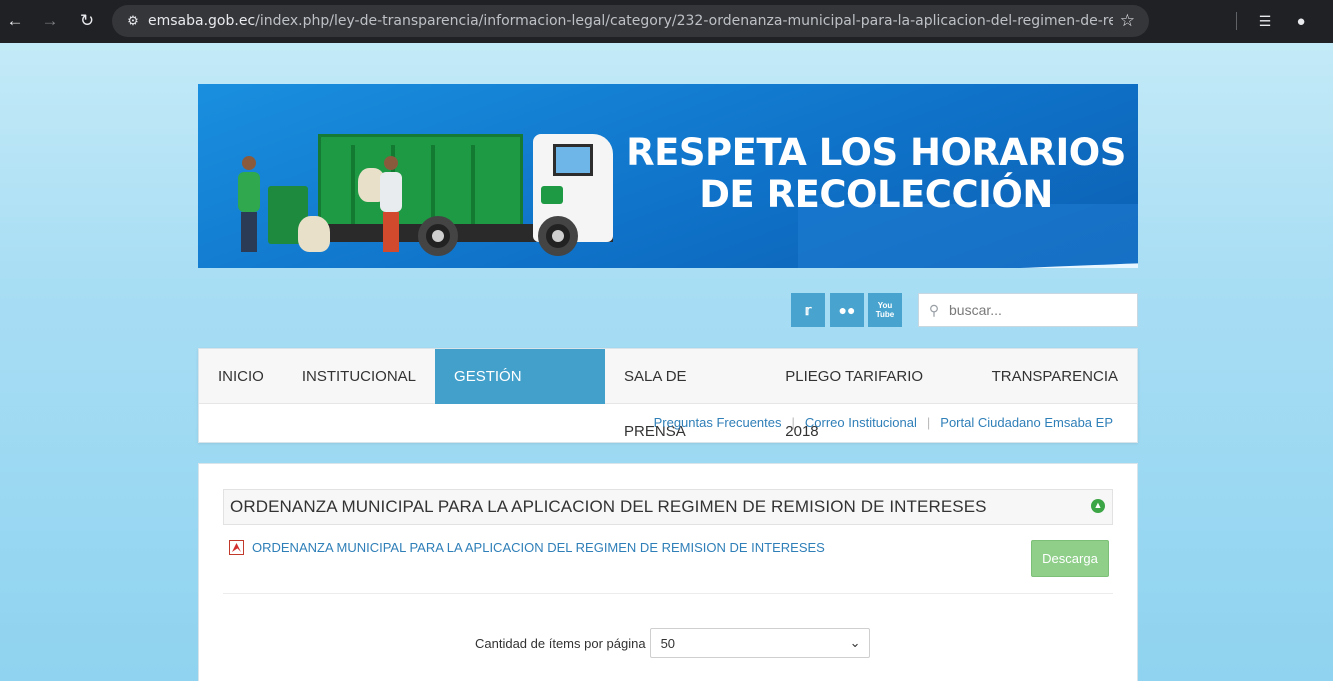 This screenshot has height=681, width=1333. Describe the element at coordinates (808, 310) in the screenshot. I see `twitter-icon: 𝕣` at that location.